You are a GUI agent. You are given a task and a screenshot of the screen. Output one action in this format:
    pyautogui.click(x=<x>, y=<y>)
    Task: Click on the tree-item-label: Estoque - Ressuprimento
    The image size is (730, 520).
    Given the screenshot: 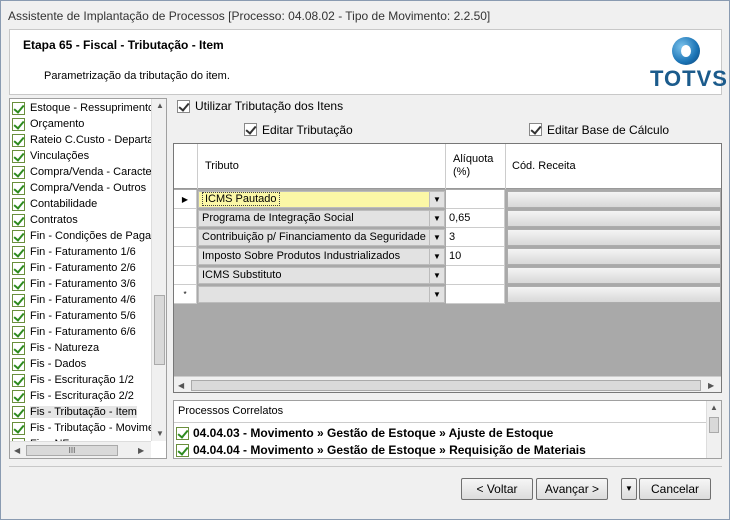 What is the action you would take?
    pyautogui.click(x=92, y=108)
    